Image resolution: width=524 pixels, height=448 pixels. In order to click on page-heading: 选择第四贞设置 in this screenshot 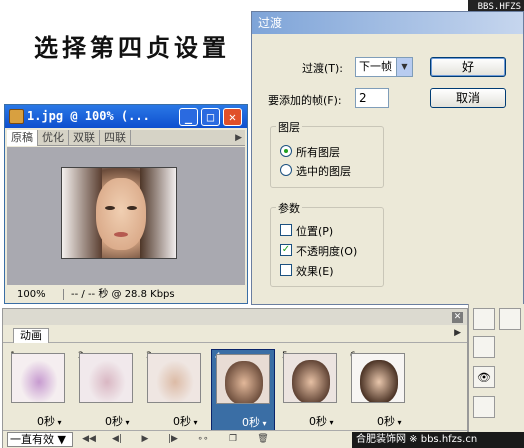, I will do `click(132, 48)`.